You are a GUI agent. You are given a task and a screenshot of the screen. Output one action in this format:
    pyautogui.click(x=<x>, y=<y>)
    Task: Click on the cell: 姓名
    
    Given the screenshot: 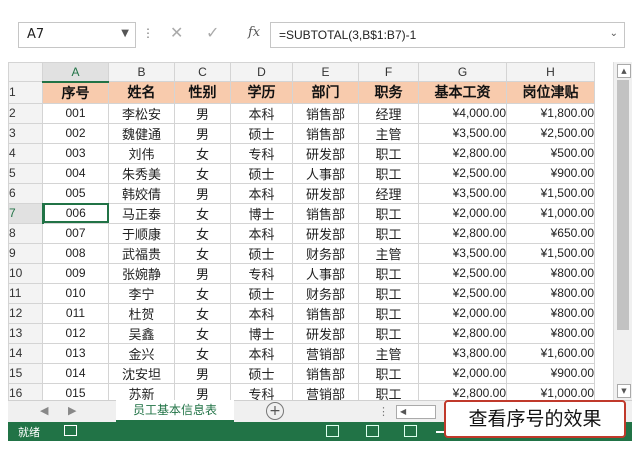 What is the action you would take?
    pyautogui.click(x=141, y=92)
    